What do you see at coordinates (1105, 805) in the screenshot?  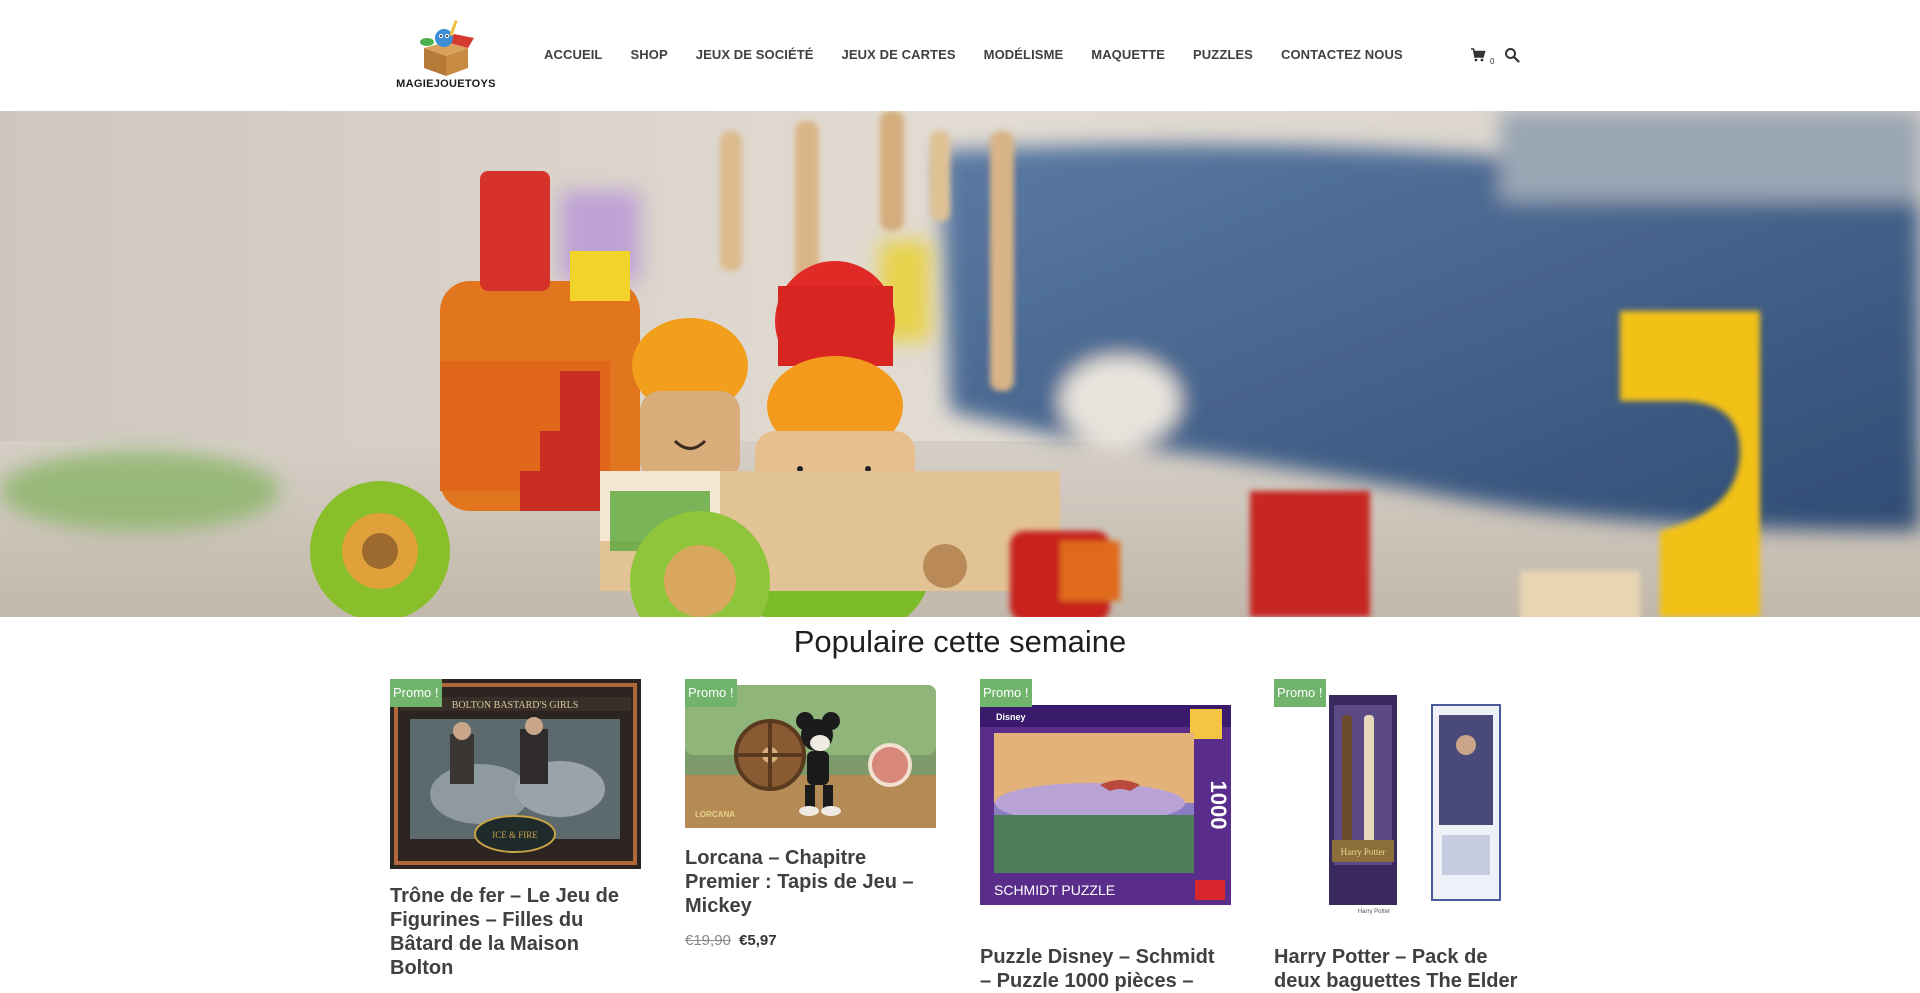 I see `product-image: Disney 1000 SCHMIDT PUZZLE` at bounding box center [1105, 805].